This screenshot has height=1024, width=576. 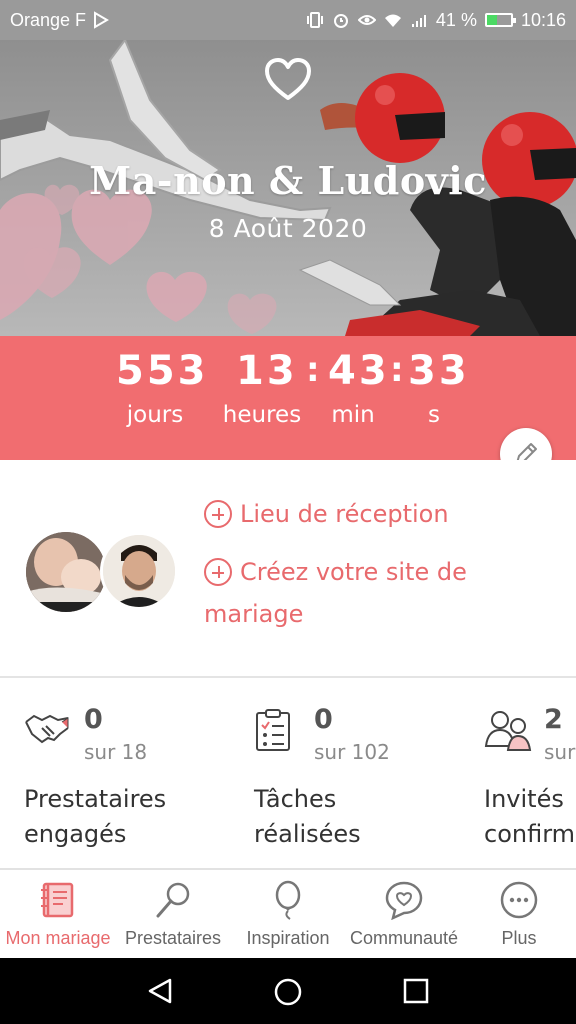 What do you see at coordinates (124, 817) in the screenshot?
I see `stat-vendors-label: Prestataires engagés` at bounding box center [124, 817].